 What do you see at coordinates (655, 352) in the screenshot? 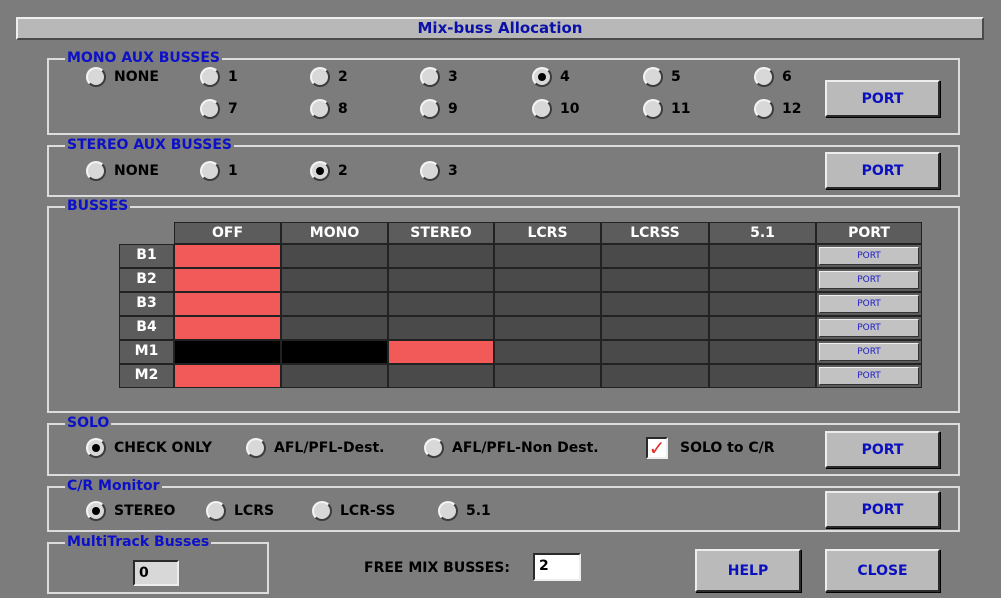
I see `bus-cell-m1-lcrss` at bounding box center [655, 352].